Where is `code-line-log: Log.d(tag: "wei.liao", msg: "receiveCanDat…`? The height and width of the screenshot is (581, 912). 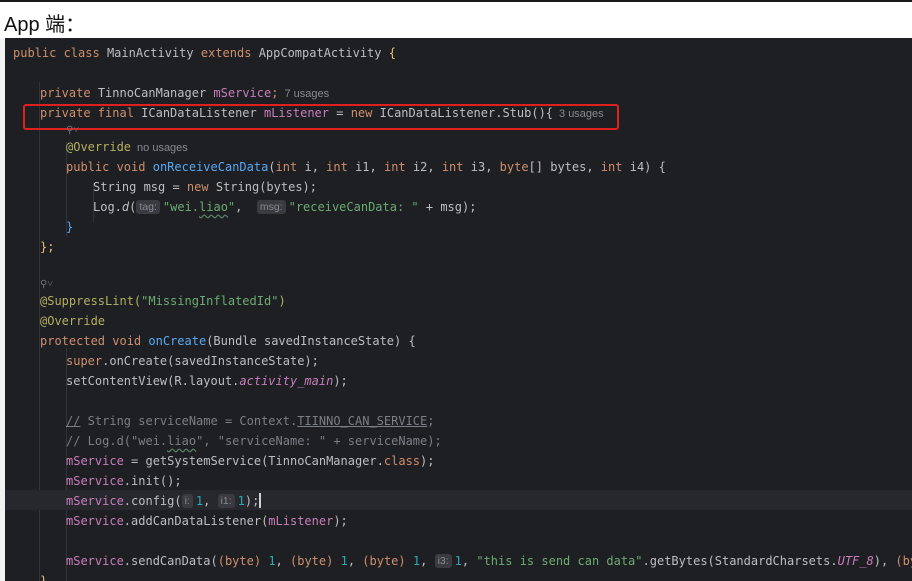 code-line-log: Log.d(tag: "wei.liao", msg: "receiveCanDat… is located at coordinates (285, 207).